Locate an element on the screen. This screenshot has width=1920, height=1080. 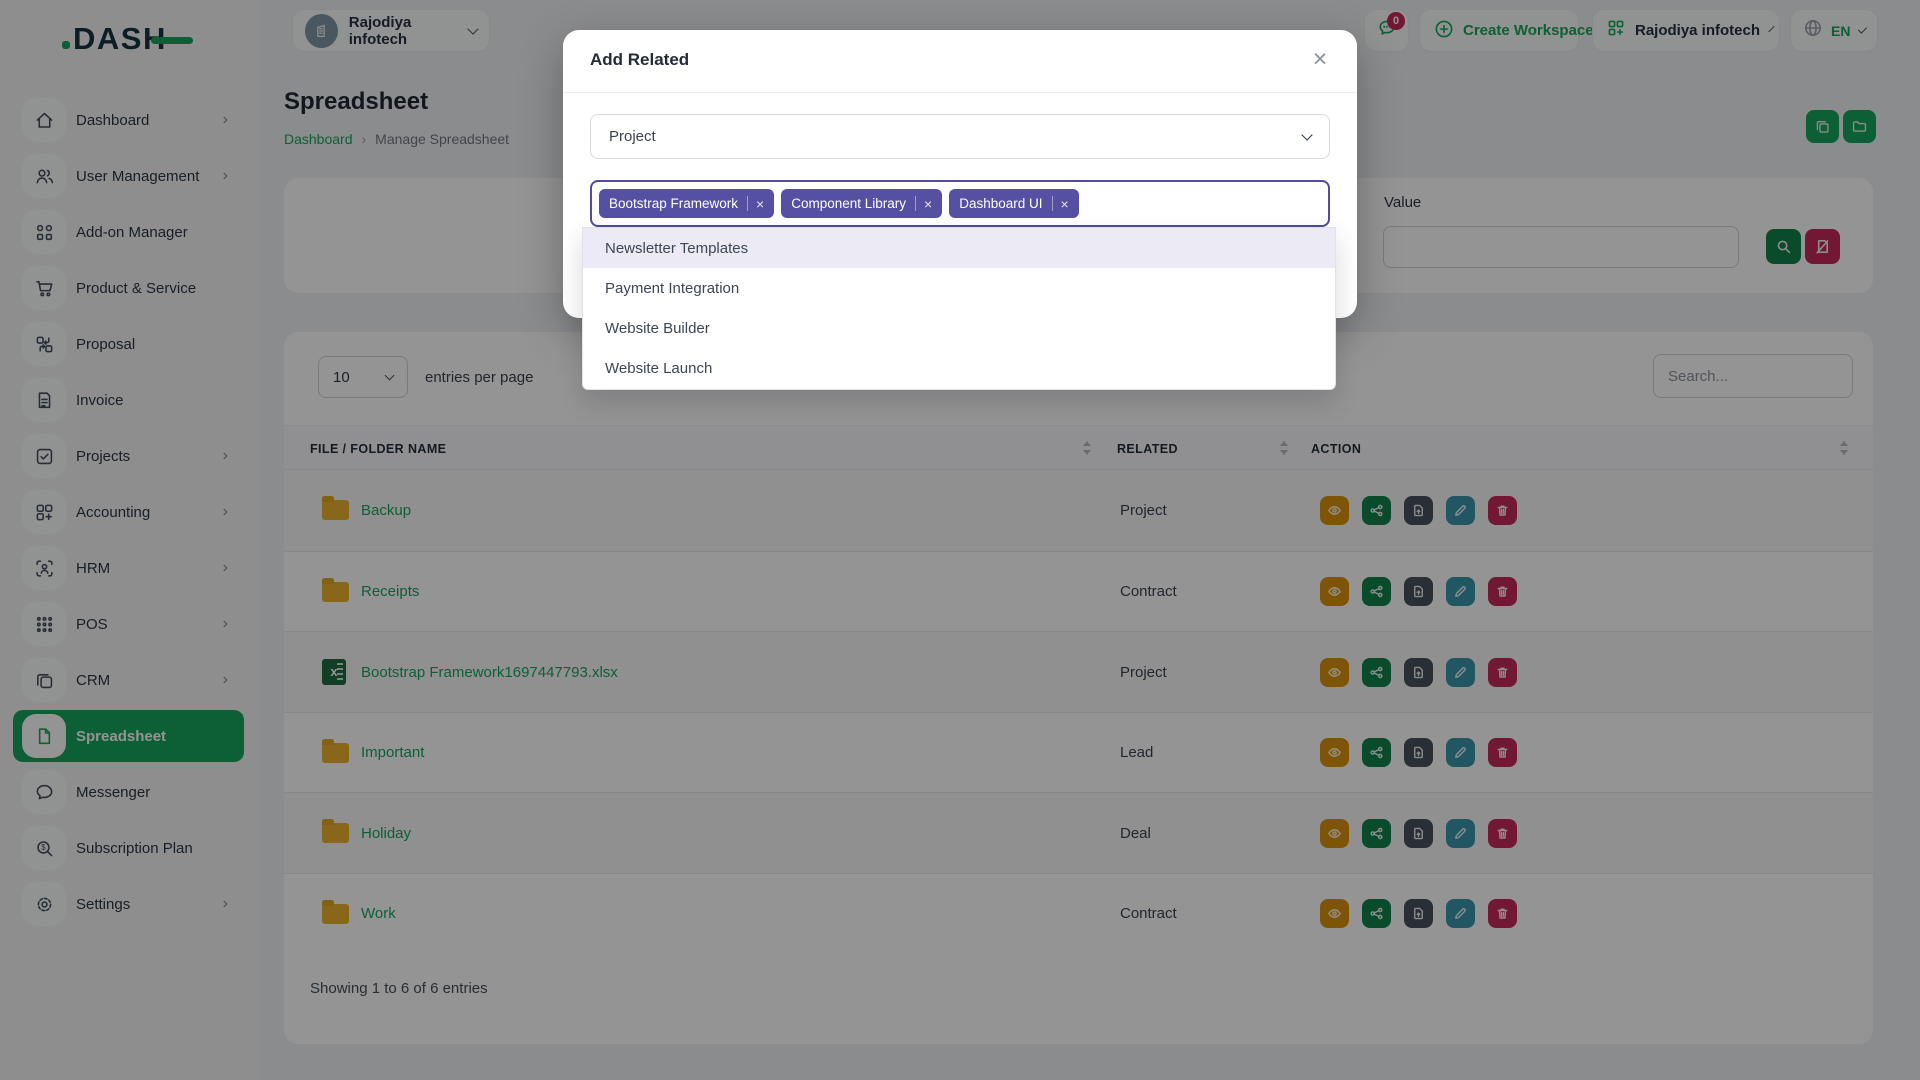
related-type-select: Project is located at coordinates (960, 136).